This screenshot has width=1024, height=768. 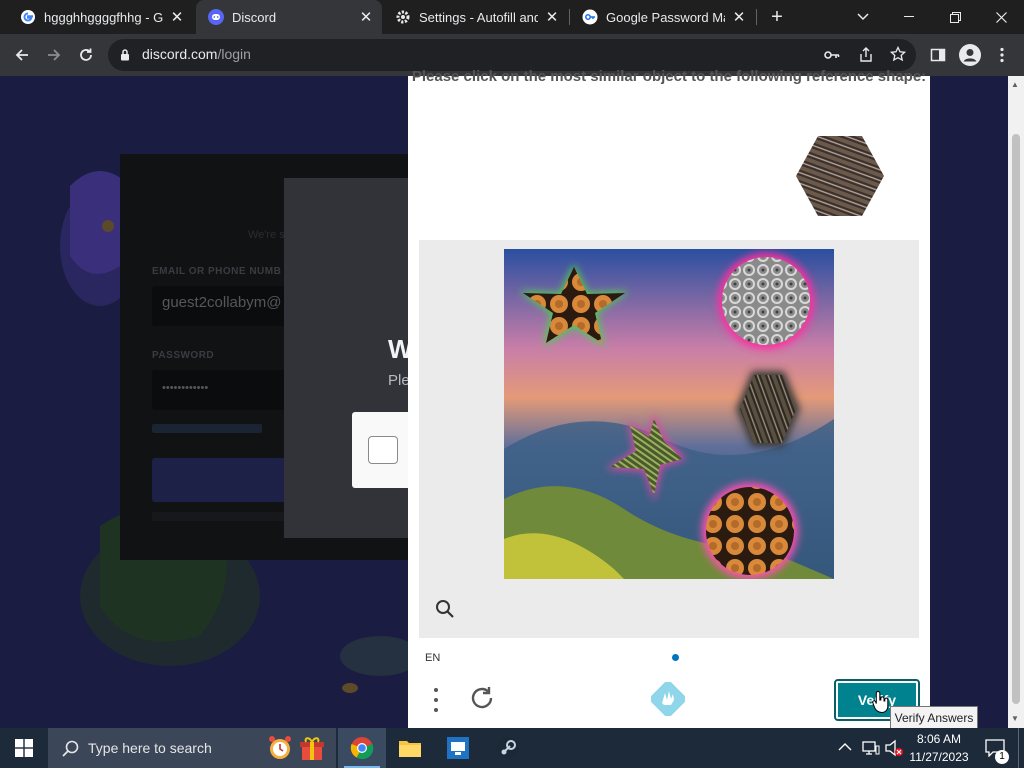 I want to click on taskbar-remote-desktop, so click(x=458, y=748).